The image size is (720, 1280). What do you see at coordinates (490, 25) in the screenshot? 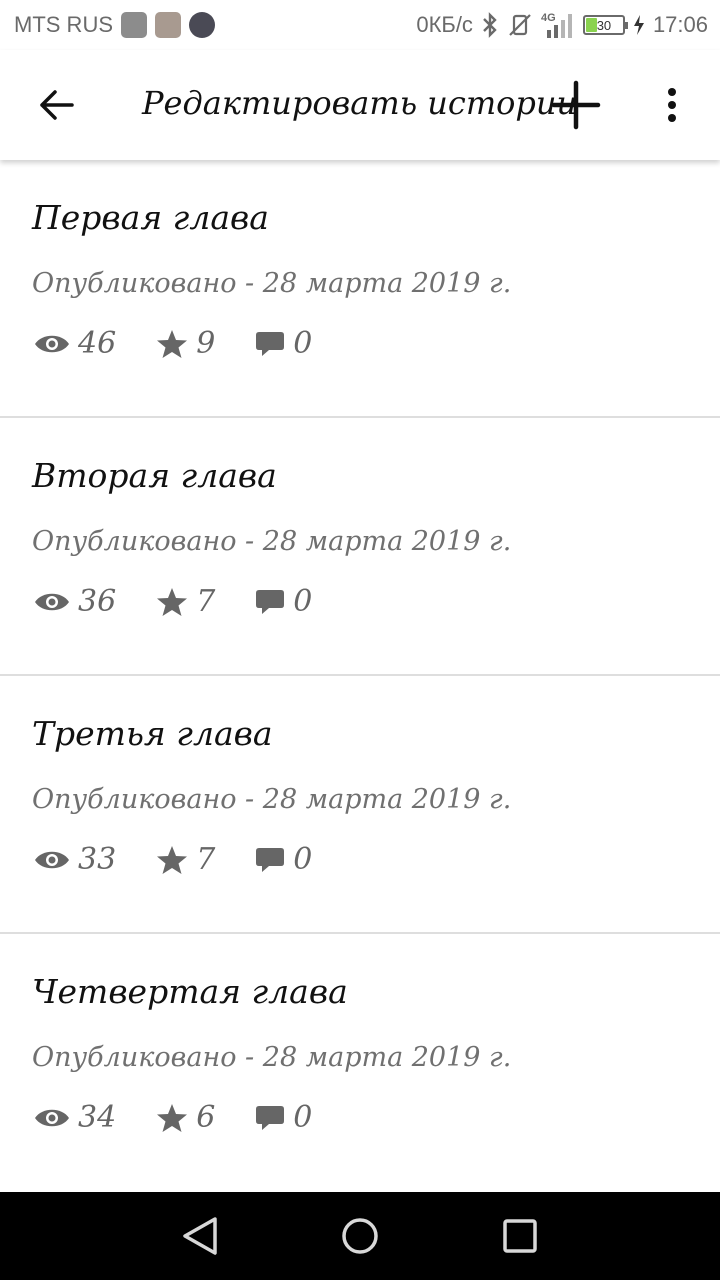
I see `bluetooth-icon` at bounding box center [490, 25].